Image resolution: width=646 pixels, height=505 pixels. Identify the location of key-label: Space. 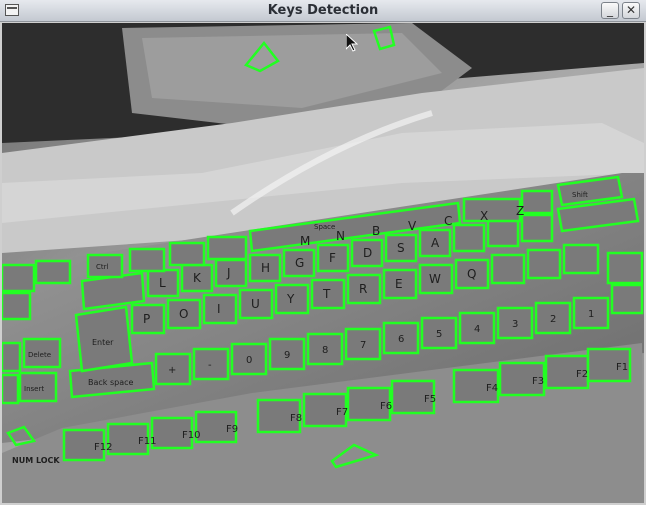
(324, 227).